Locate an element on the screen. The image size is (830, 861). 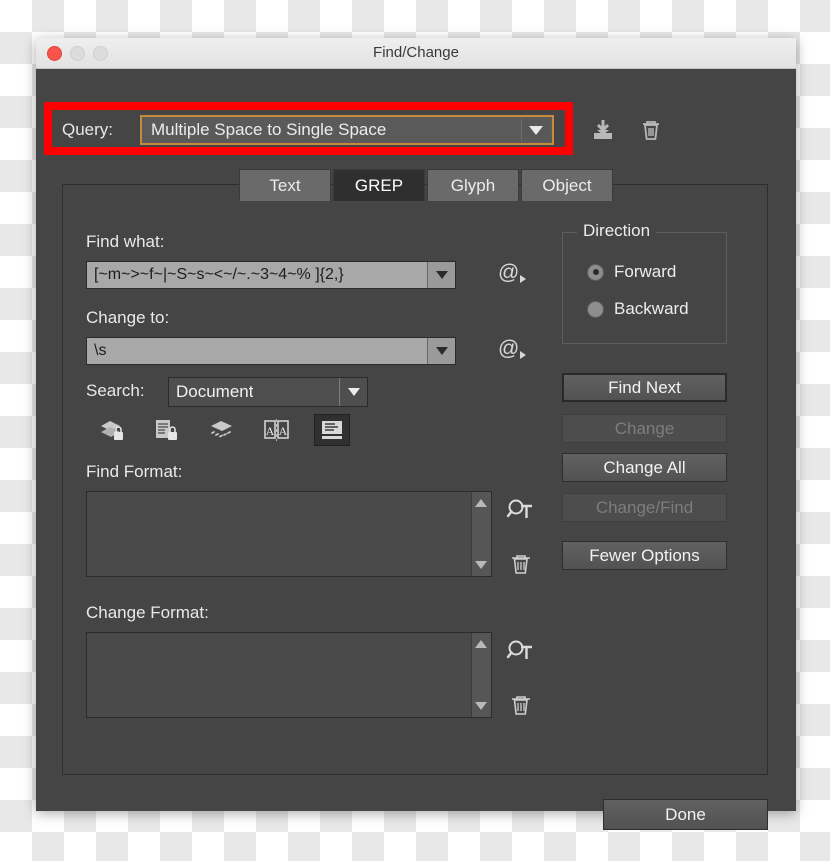
change-to-dropdown-arrow is located at coordinates (441, 351).